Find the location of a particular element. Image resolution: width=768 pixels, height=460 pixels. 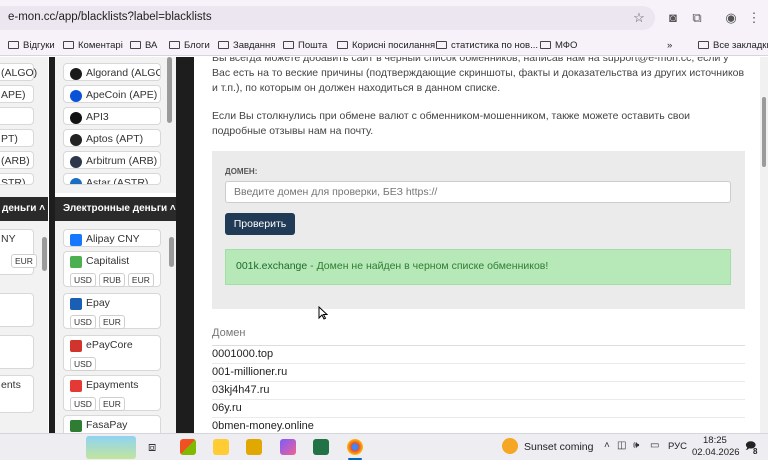

bookmark-item: Завдання is located at coordinates (246, 46).